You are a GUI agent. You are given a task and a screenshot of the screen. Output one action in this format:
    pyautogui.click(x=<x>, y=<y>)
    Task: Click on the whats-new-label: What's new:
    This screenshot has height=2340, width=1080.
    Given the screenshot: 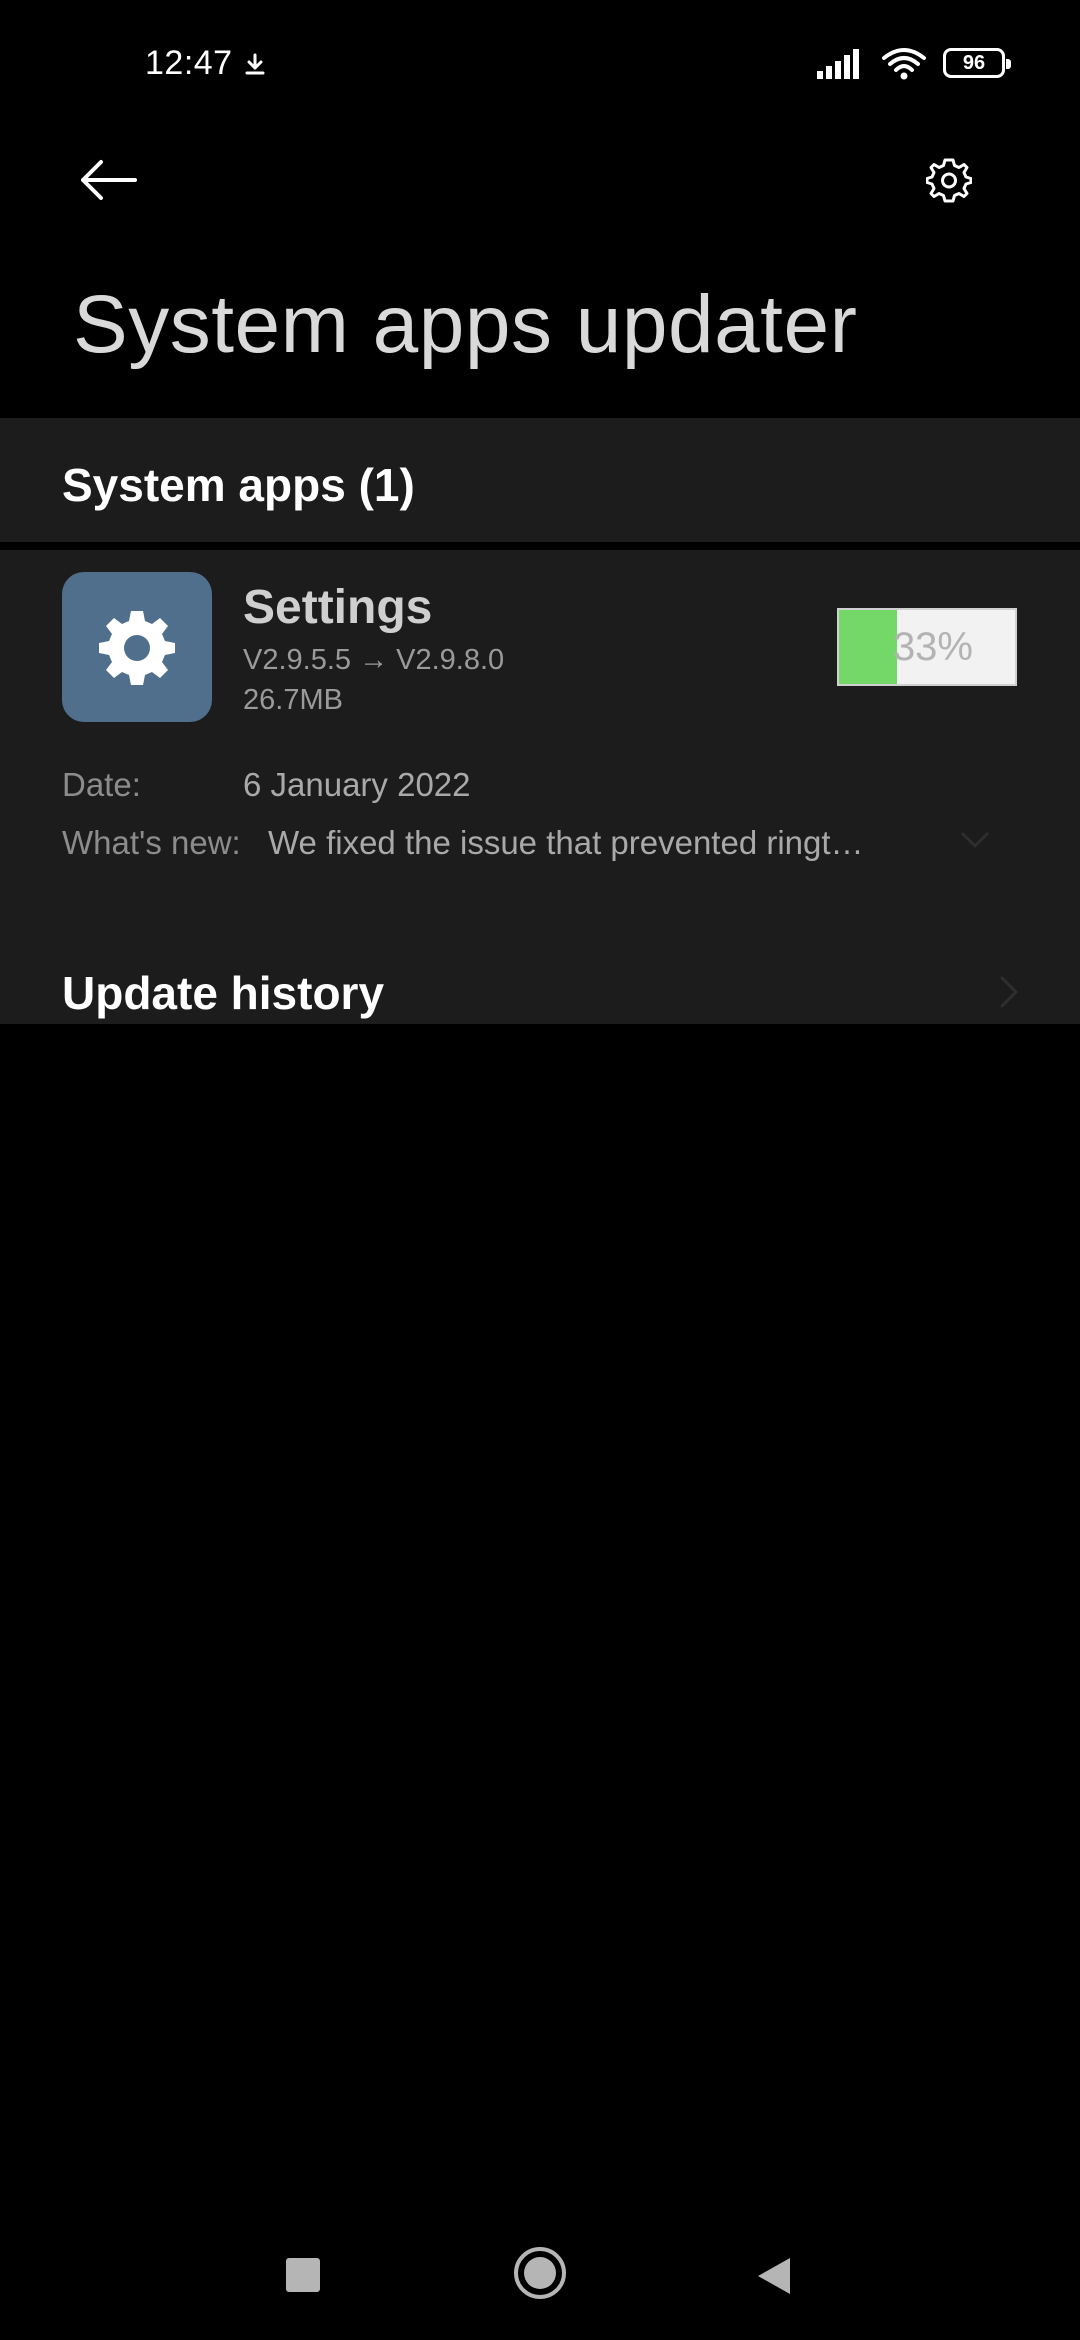 What is the action you would take?
    pyautogui.click(x=151, y=842)
    